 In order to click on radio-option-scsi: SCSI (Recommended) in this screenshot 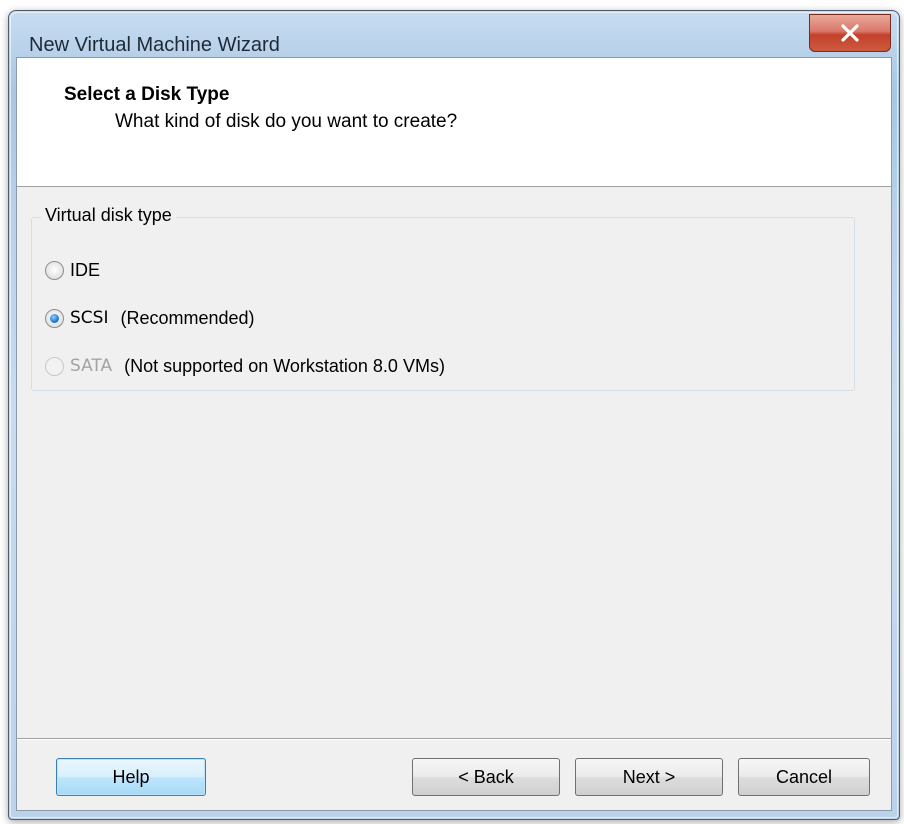, I will do `click(150, 318)`.